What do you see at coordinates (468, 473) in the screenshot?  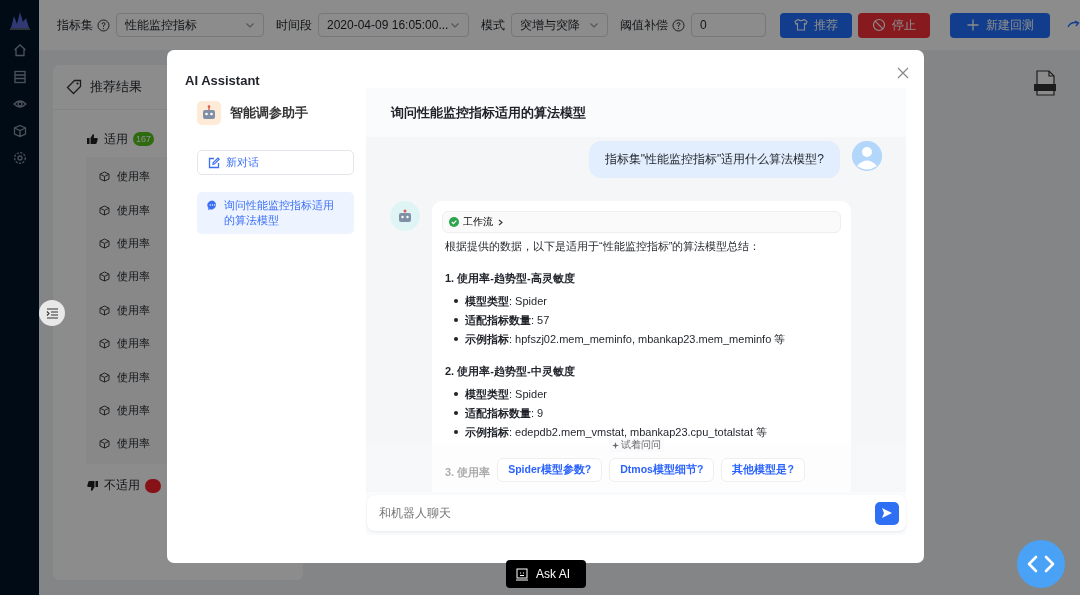 I see `section-heading: 3. 使用率` at bounding box center [468, 473].